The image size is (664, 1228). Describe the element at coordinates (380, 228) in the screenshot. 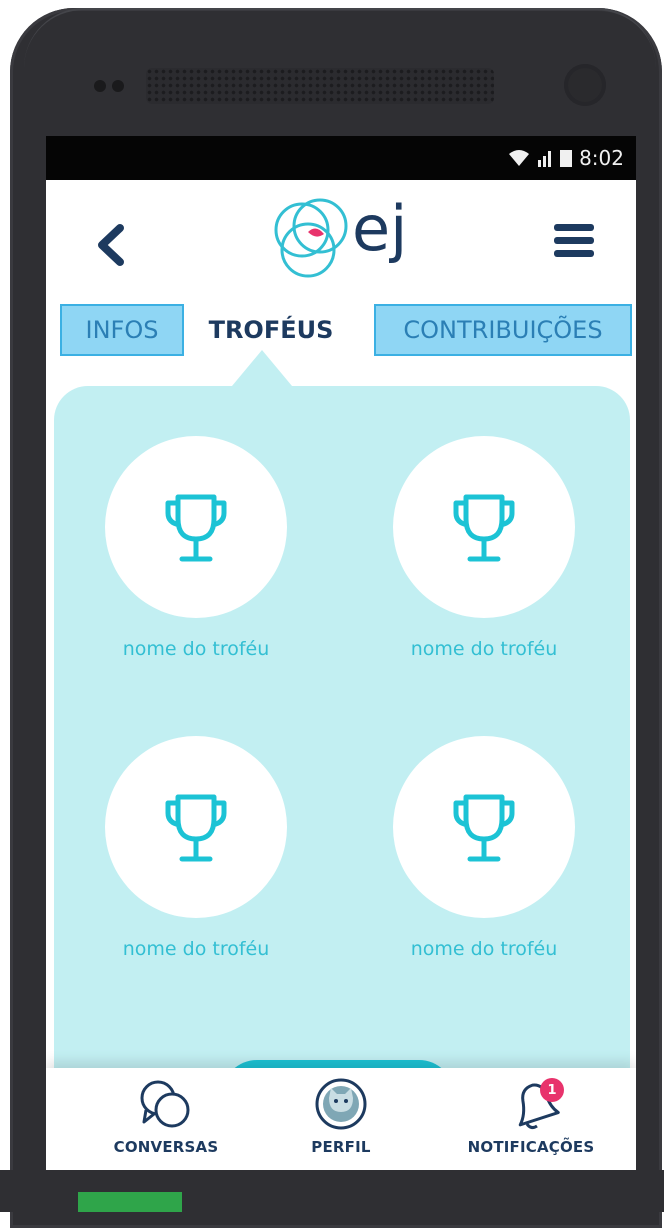

I see `logo-text: ej` at that location.